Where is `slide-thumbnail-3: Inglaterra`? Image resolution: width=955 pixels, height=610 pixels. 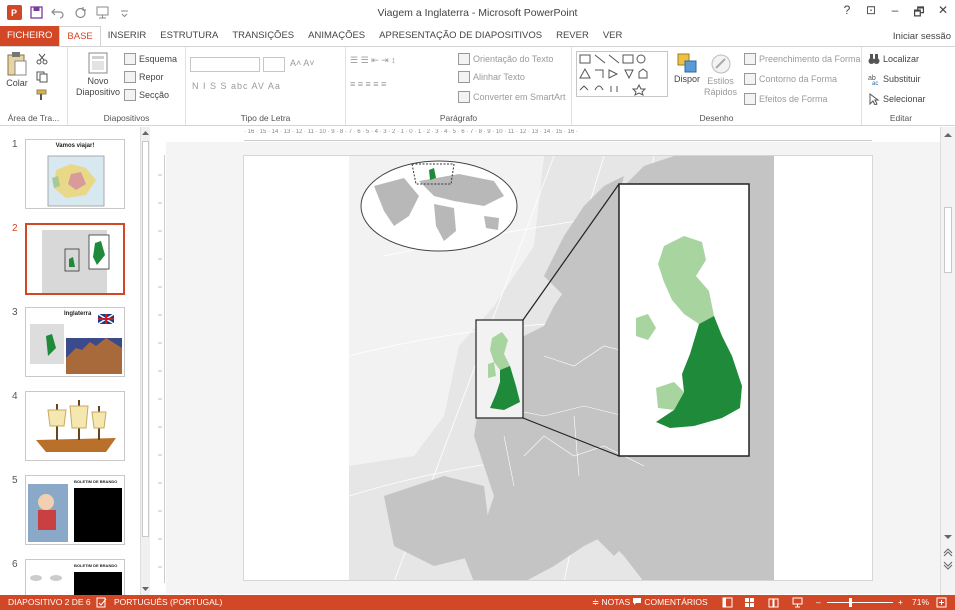 slide-thumbnail-3: Inglaterra is located at coordinates (75, 342).